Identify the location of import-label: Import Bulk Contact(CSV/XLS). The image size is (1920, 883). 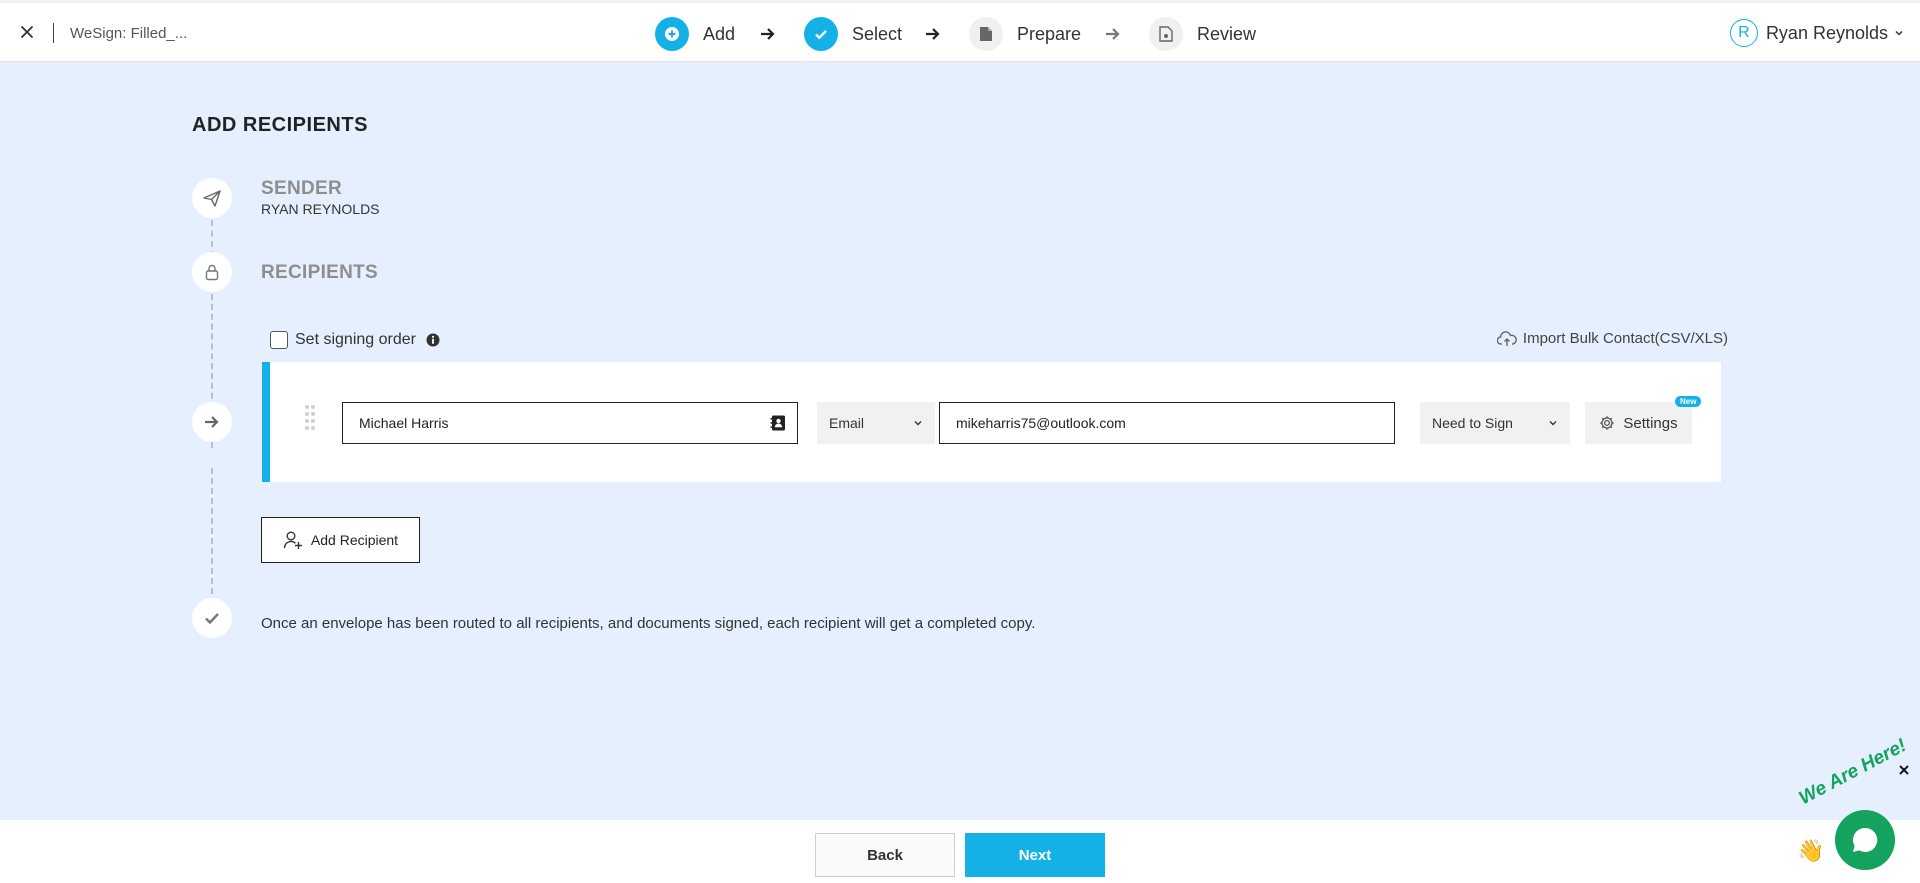
(1625, 338).